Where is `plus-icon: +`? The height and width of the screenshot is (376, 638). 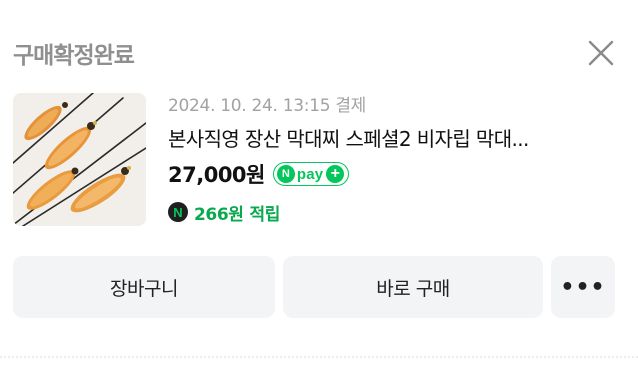 plus-icon: + is located at coordinates (335, 174).